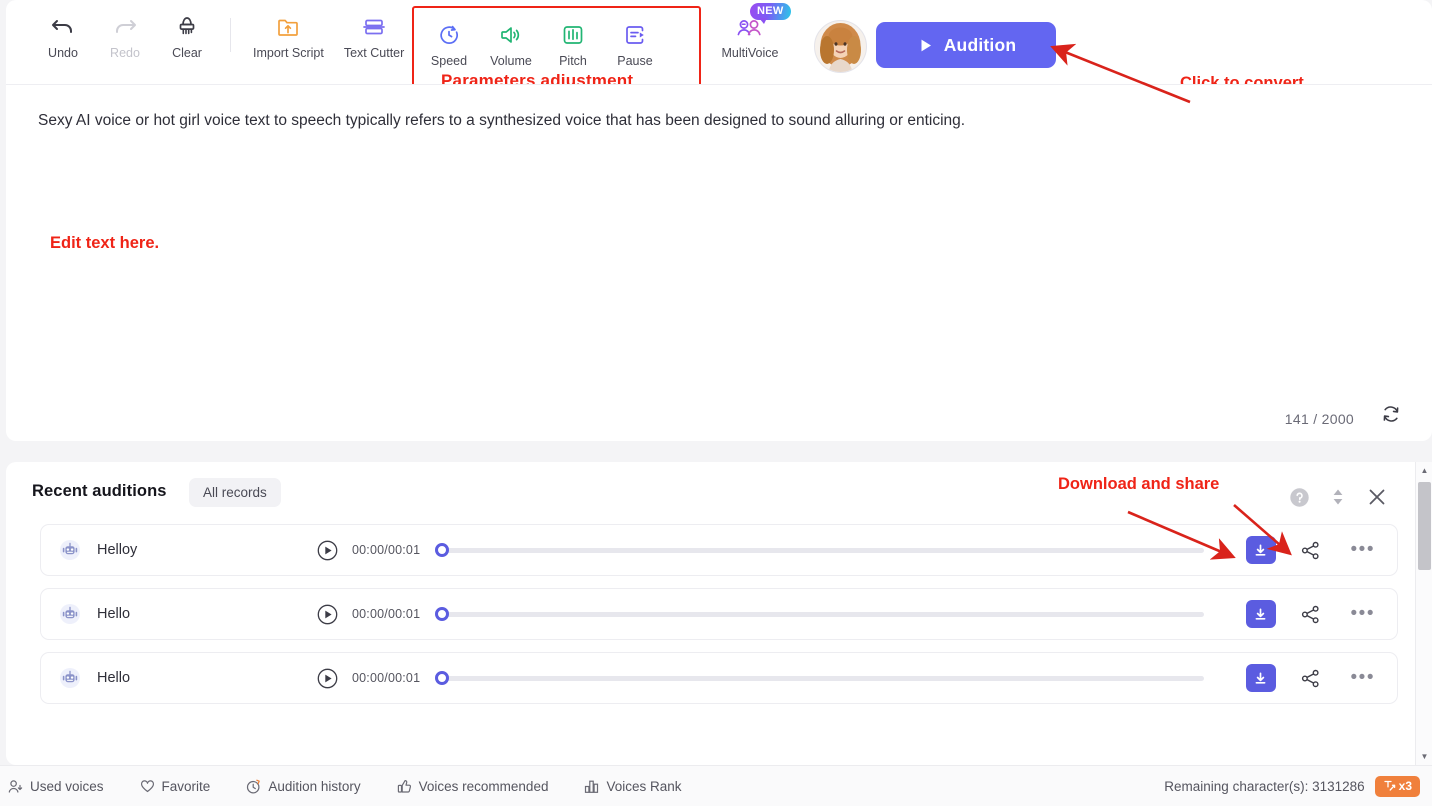 The image size is (1432, 806). Describe the element at coordinates (1397, 786) in the screenshot. I see `multiplier-badge: x3` at that location.